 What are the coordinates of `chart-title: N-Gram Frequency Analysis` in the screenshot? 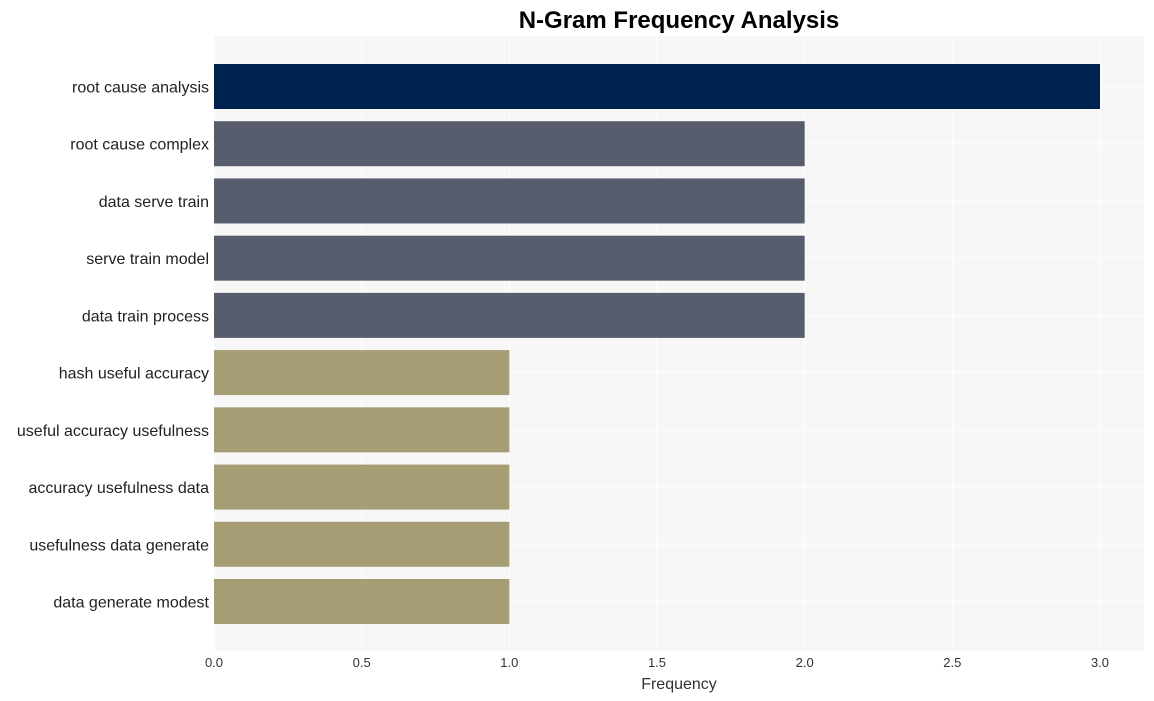 It's located at (679, 20).